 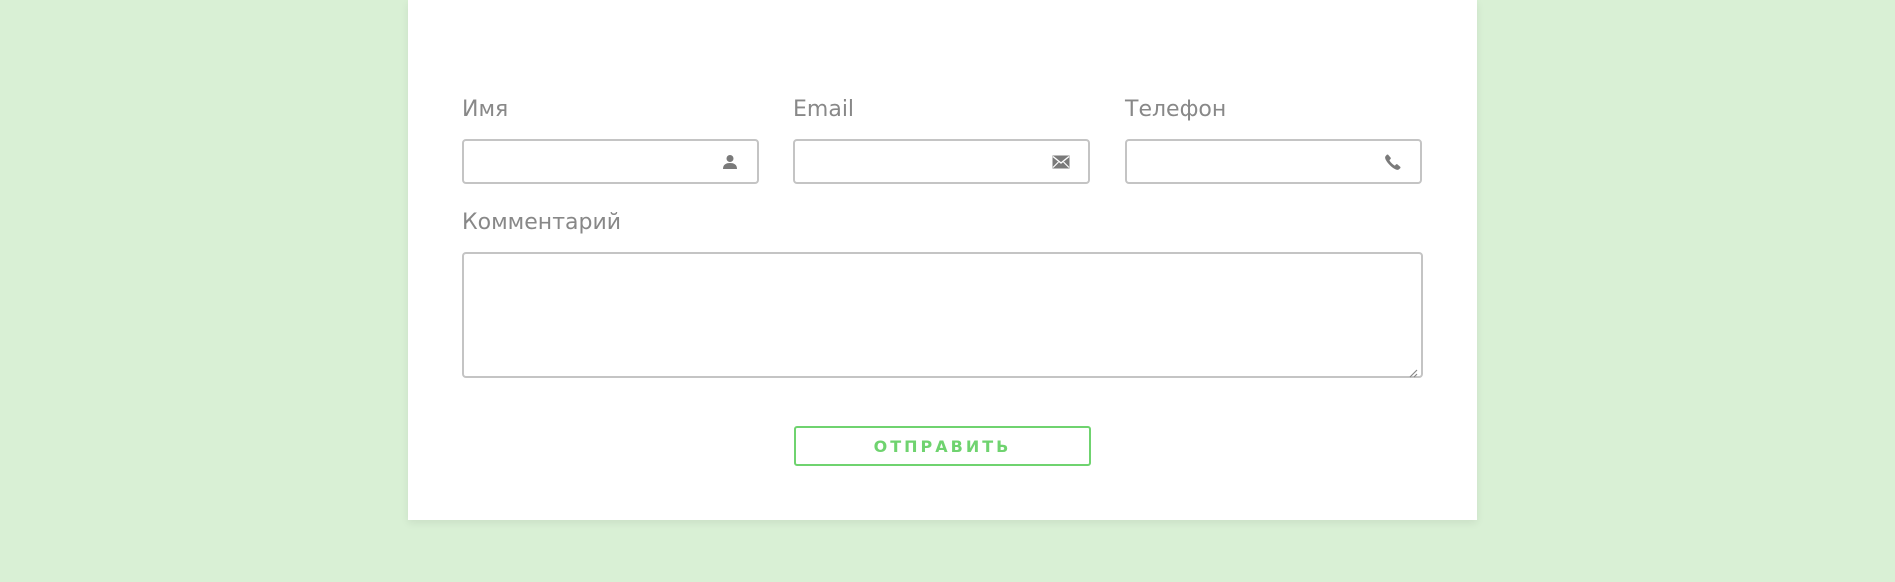 I want to click on comment-textarea-wrapper, so click(x=942, y=315).